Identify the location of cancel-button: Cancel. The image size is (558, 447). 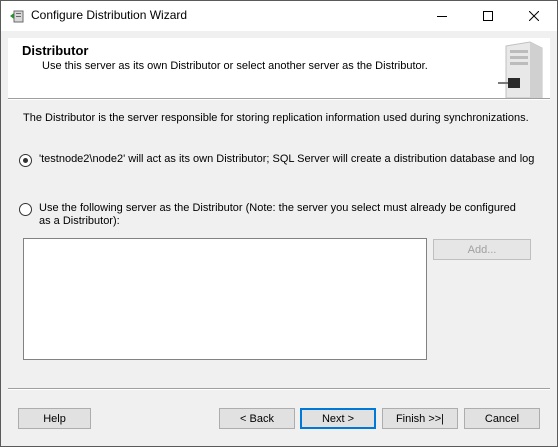
(502, 418).